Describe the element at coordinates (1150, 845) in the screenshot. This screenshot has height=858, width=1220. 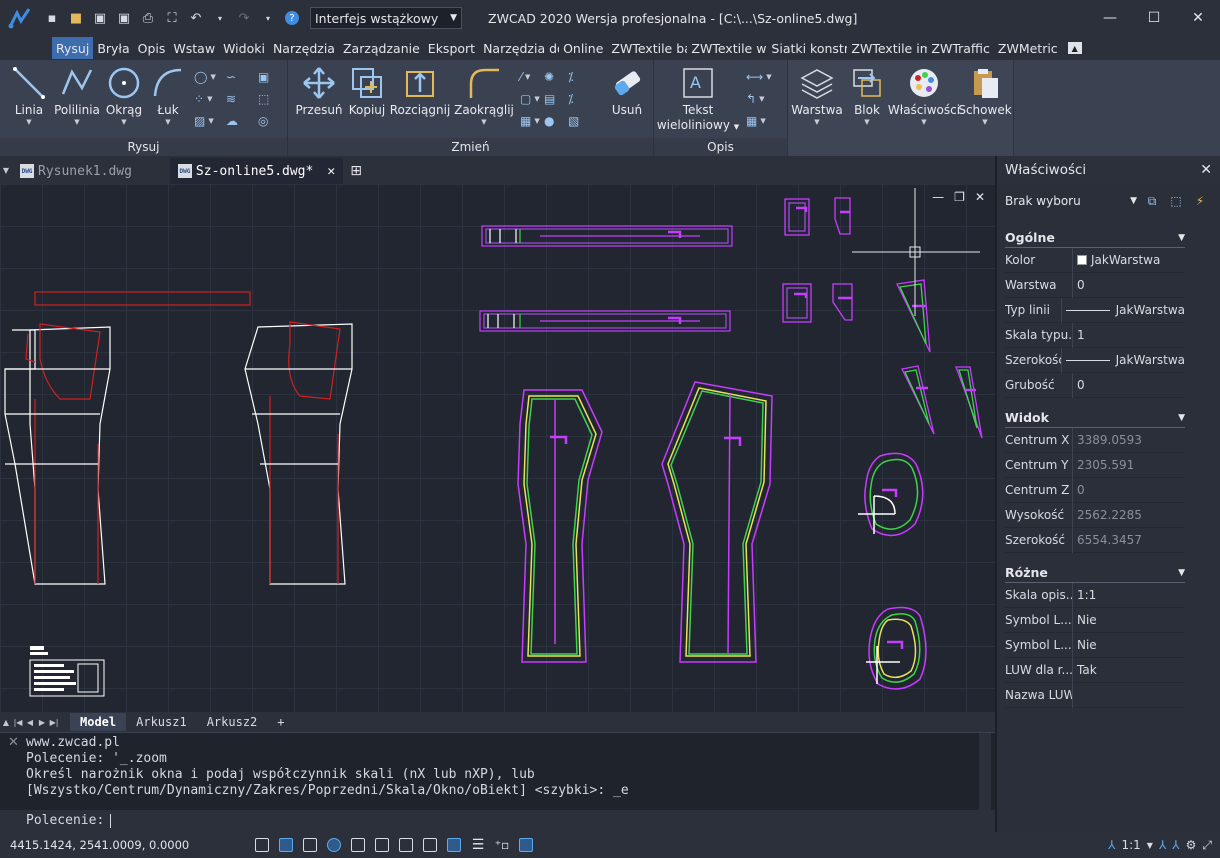
I see `chevron-down-icon: ▼` at that location.